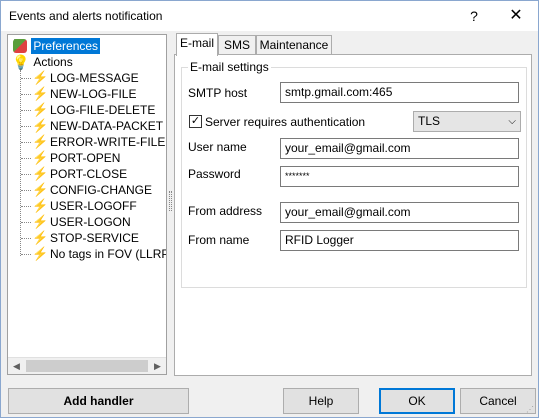  I want to click on tree-item-label: USER-LOGON, so click(90, 222).